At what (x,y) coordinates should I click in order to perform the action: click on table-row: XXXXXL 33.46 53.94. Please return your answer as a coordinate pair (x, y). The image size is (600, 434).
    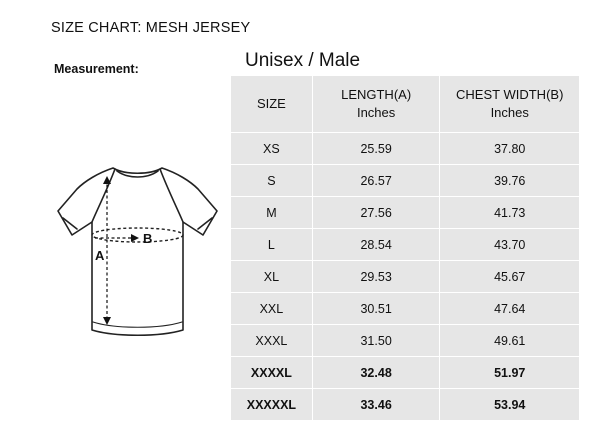
    Looking at the image, I should click on (405, 404).